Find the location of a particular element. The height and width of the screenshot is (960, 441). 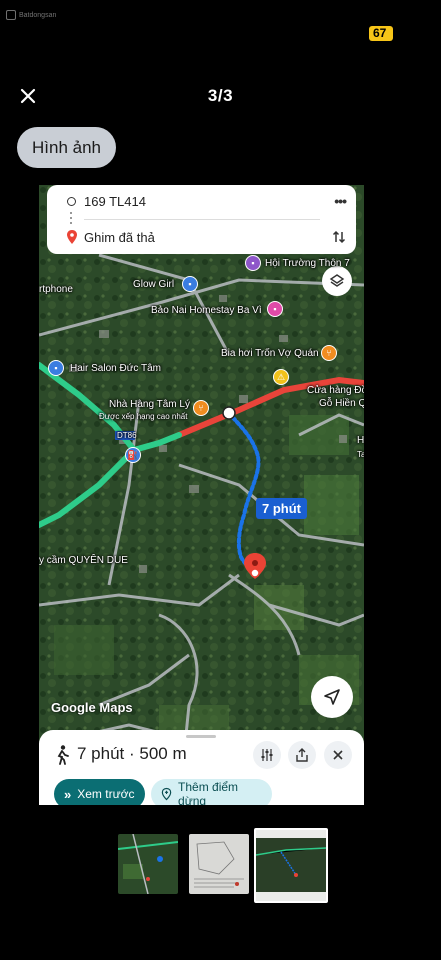

thumbnail-document is located at coordinates (219, 864).